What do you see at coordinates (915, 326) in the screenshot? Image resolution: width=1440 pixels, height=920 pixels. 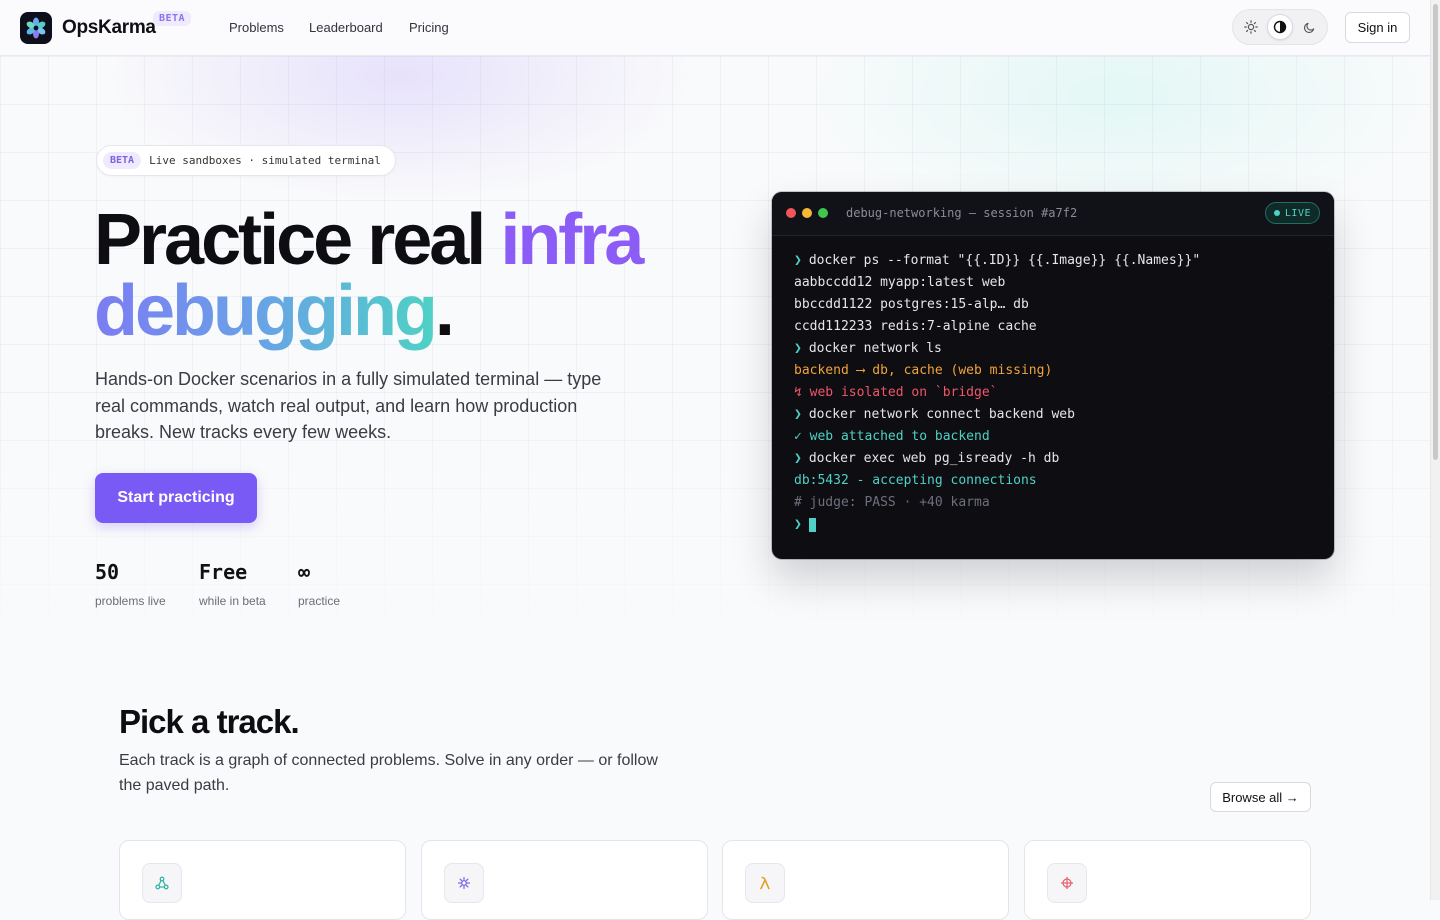 I see `terminal-line-text: ccdd112233 redis:7-alpine cache` at bounding box center [915, 326].